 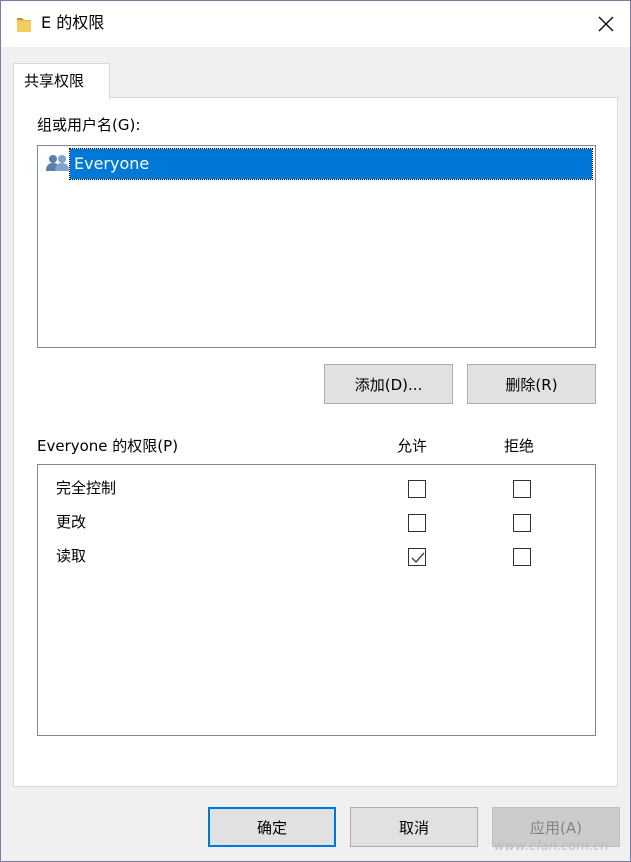 I want to click on close-button, so click(x=606, y=24).